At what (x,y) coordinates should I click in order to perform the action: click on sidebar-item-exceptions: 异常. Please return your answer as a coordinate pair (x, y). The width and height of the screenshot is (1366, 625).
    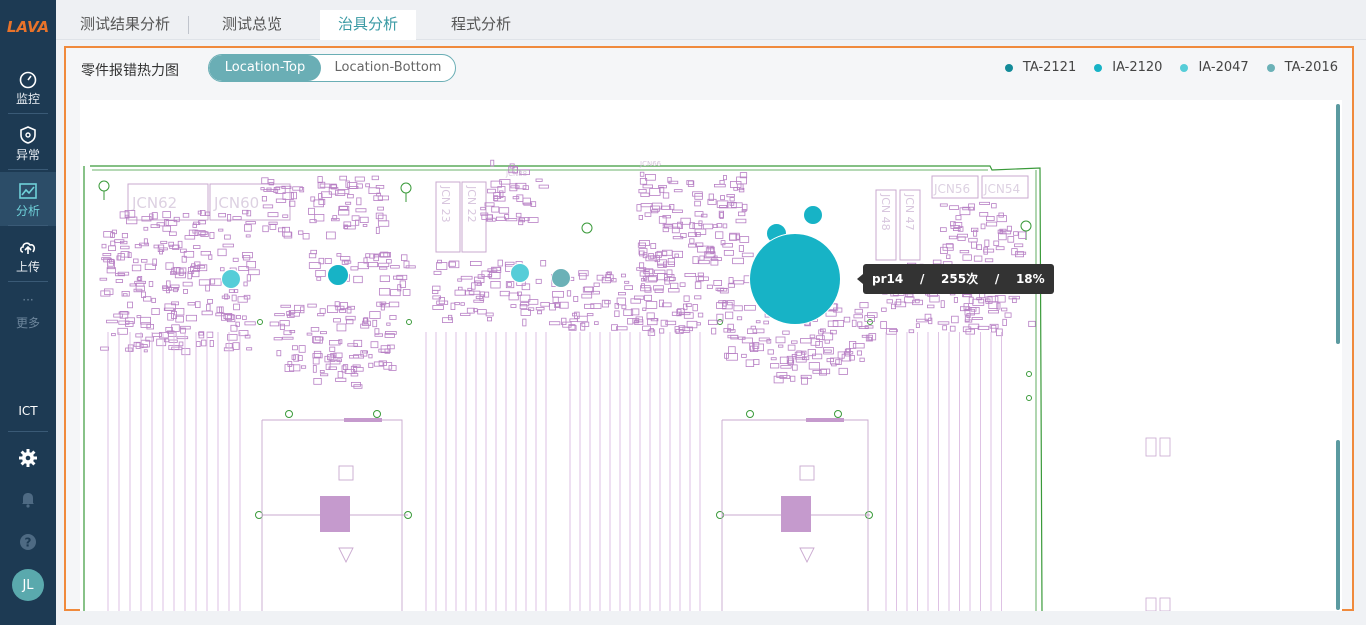
    Looking at the image, I should click on (28, 143).